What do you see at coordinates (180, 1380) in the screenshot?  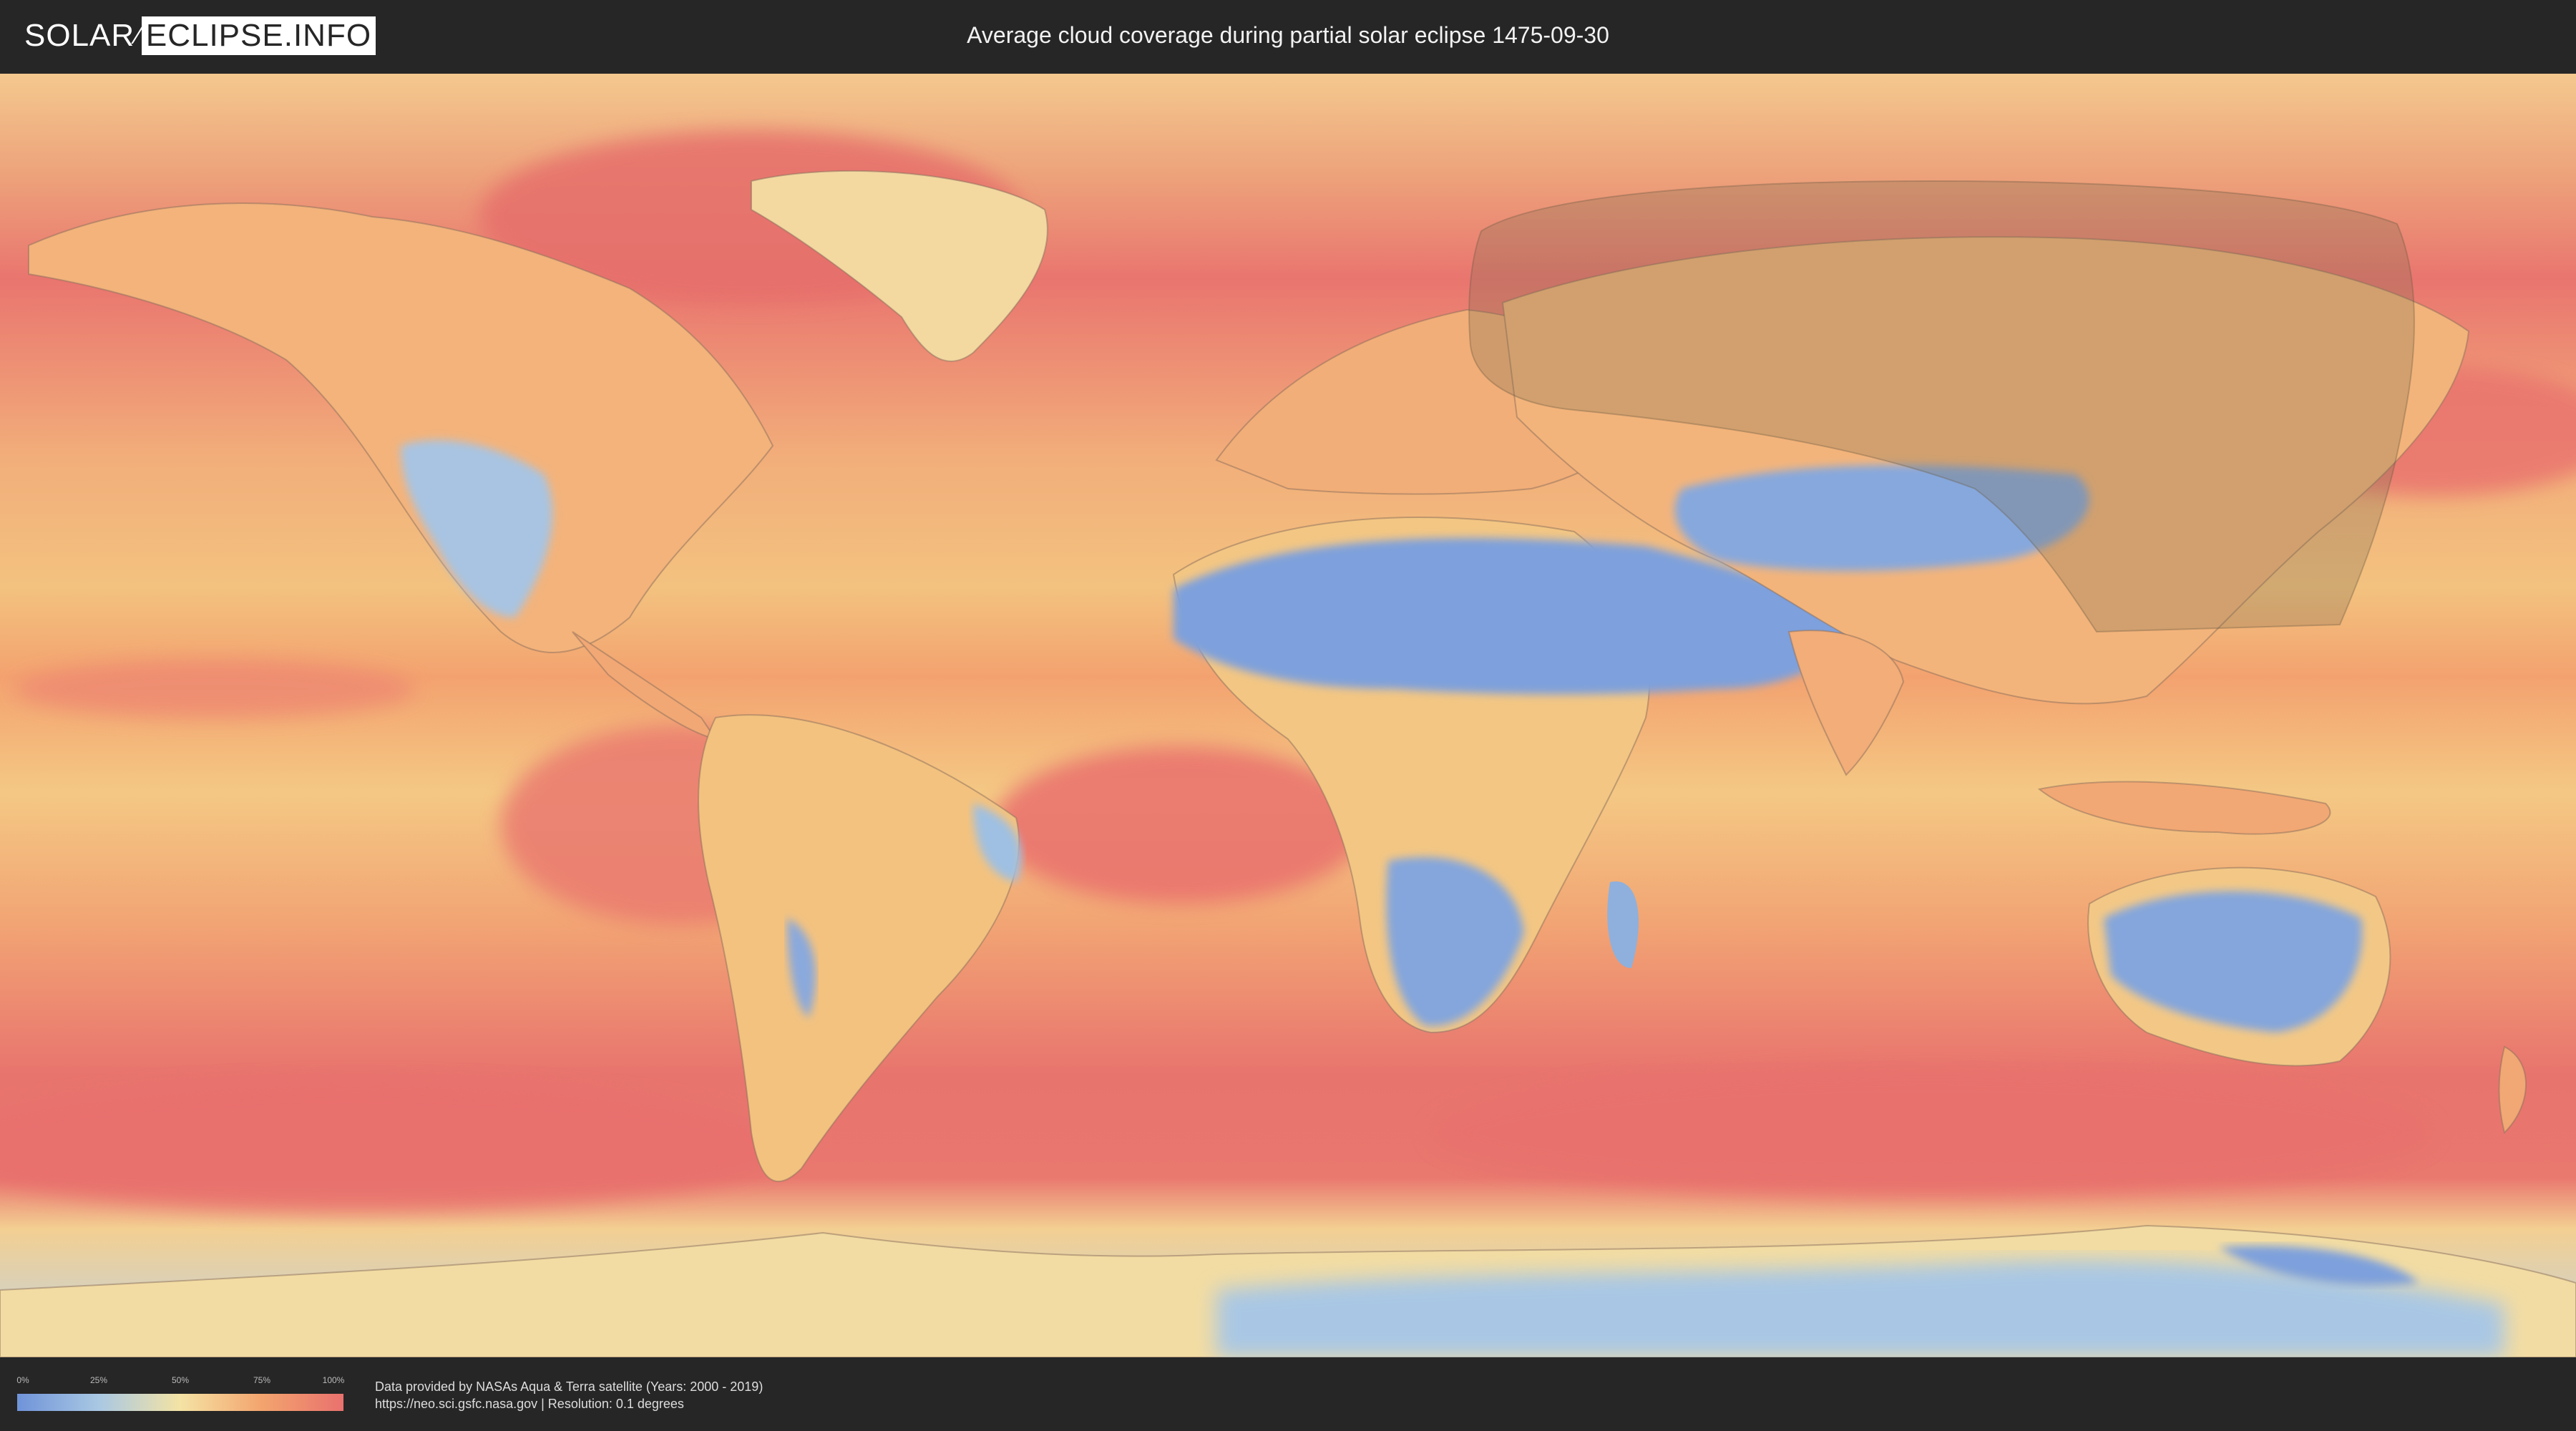 I see `legend-tick-50: 50%` at bounding box center [180, 1380].